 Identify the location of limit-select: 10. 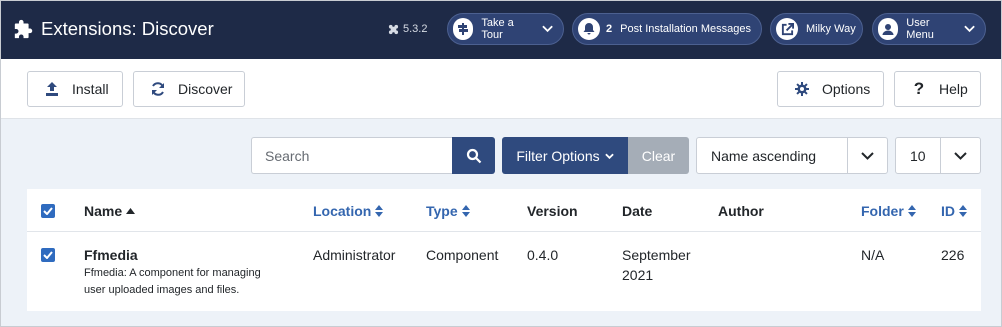
(938, 155).